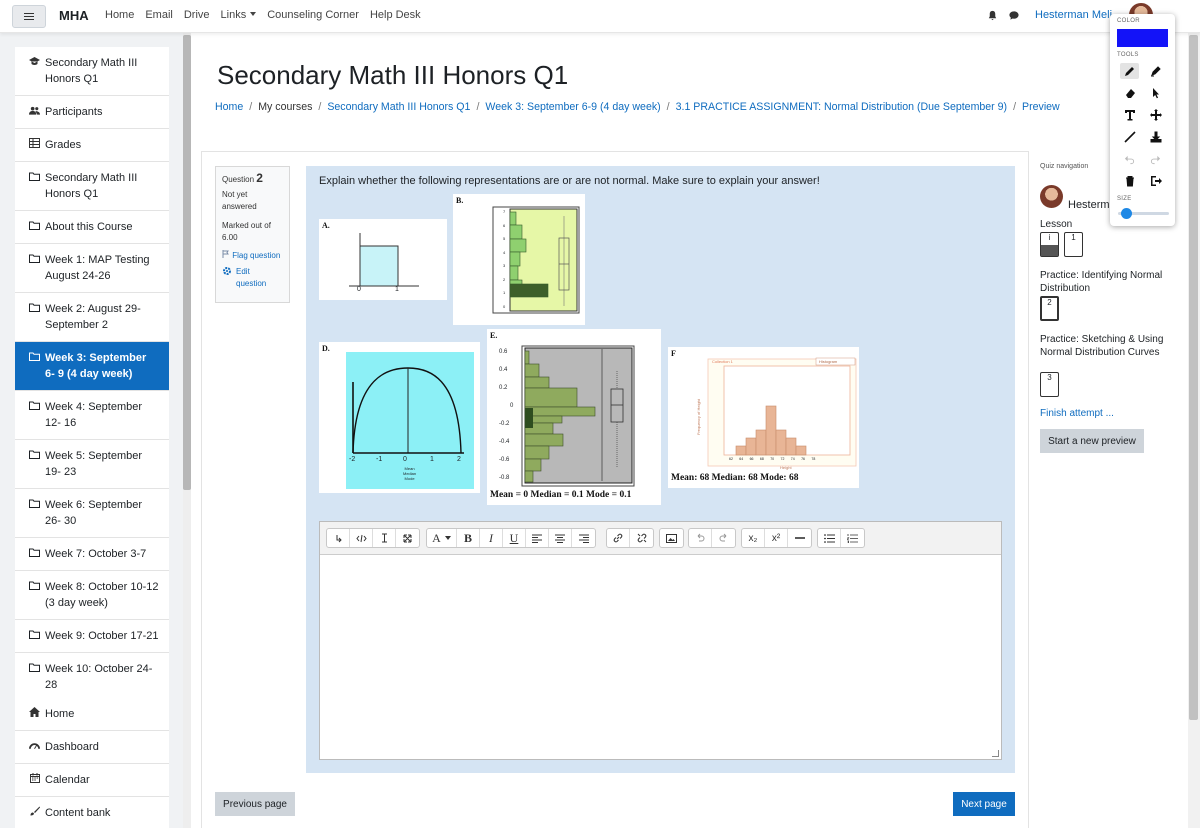 Image resolution: width=1200 pixels, height=828 pixels. What do you see at coordinates (92, 268) in the screenshot?
I see `sidebar-item-5: Week 1: MAP Testing August 24-26` at bounding box center [92, 268].